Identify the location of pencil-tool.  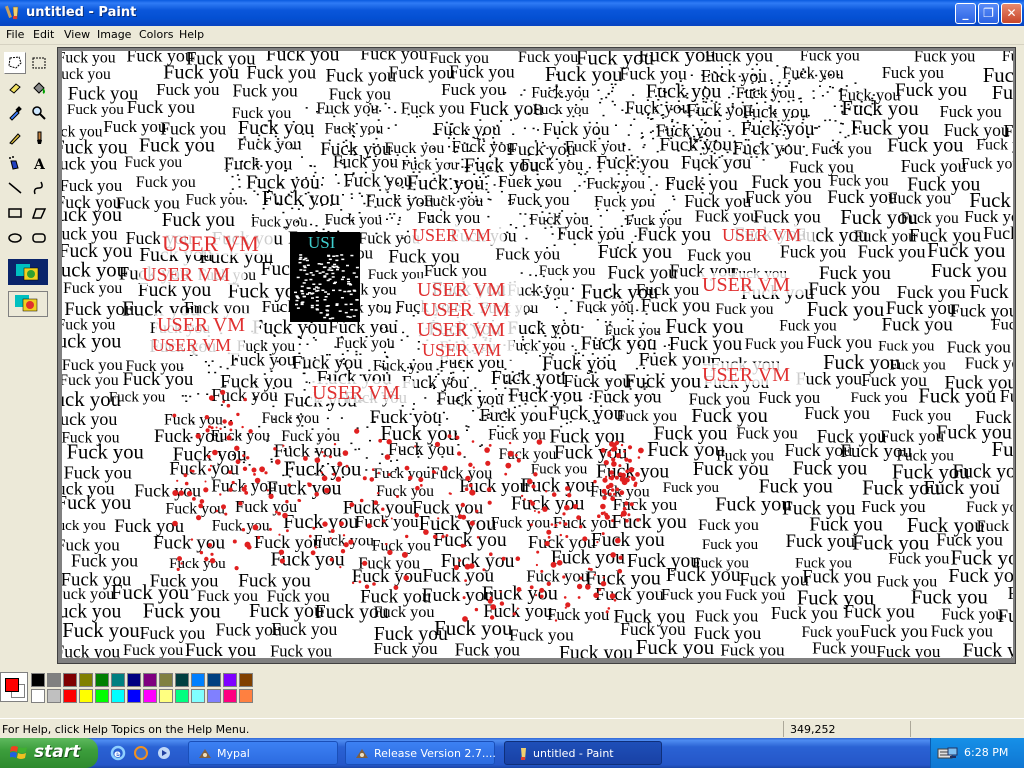
(15, 138).